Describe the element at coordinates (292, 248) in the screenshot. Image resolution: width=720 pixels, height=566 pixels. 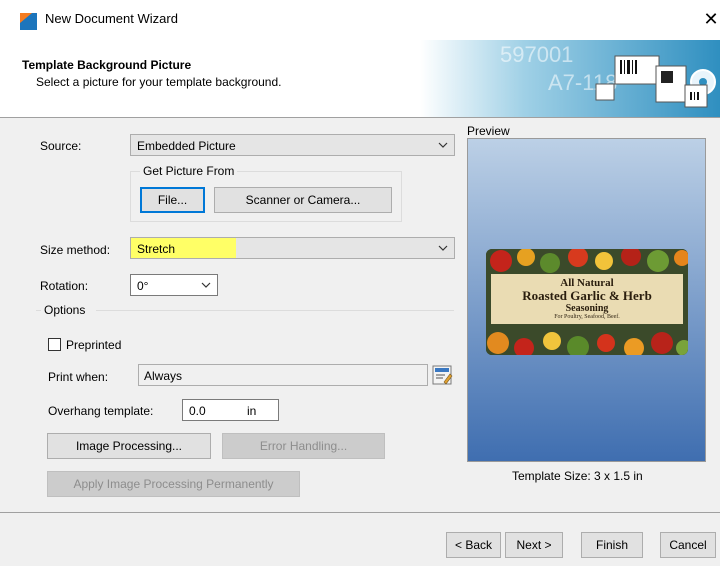
I see `size-method-dropdown: Stretch` at that location.